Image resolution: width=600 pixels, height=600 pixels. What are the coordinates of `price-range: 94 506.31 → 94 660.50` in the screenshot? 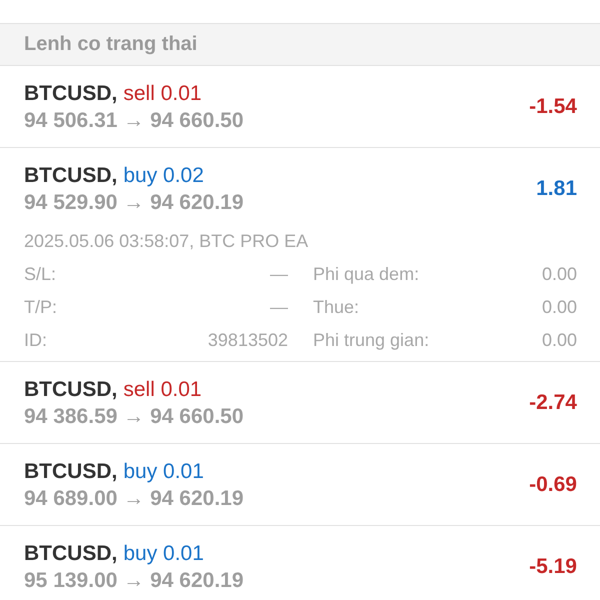 It's located at (134, 121).